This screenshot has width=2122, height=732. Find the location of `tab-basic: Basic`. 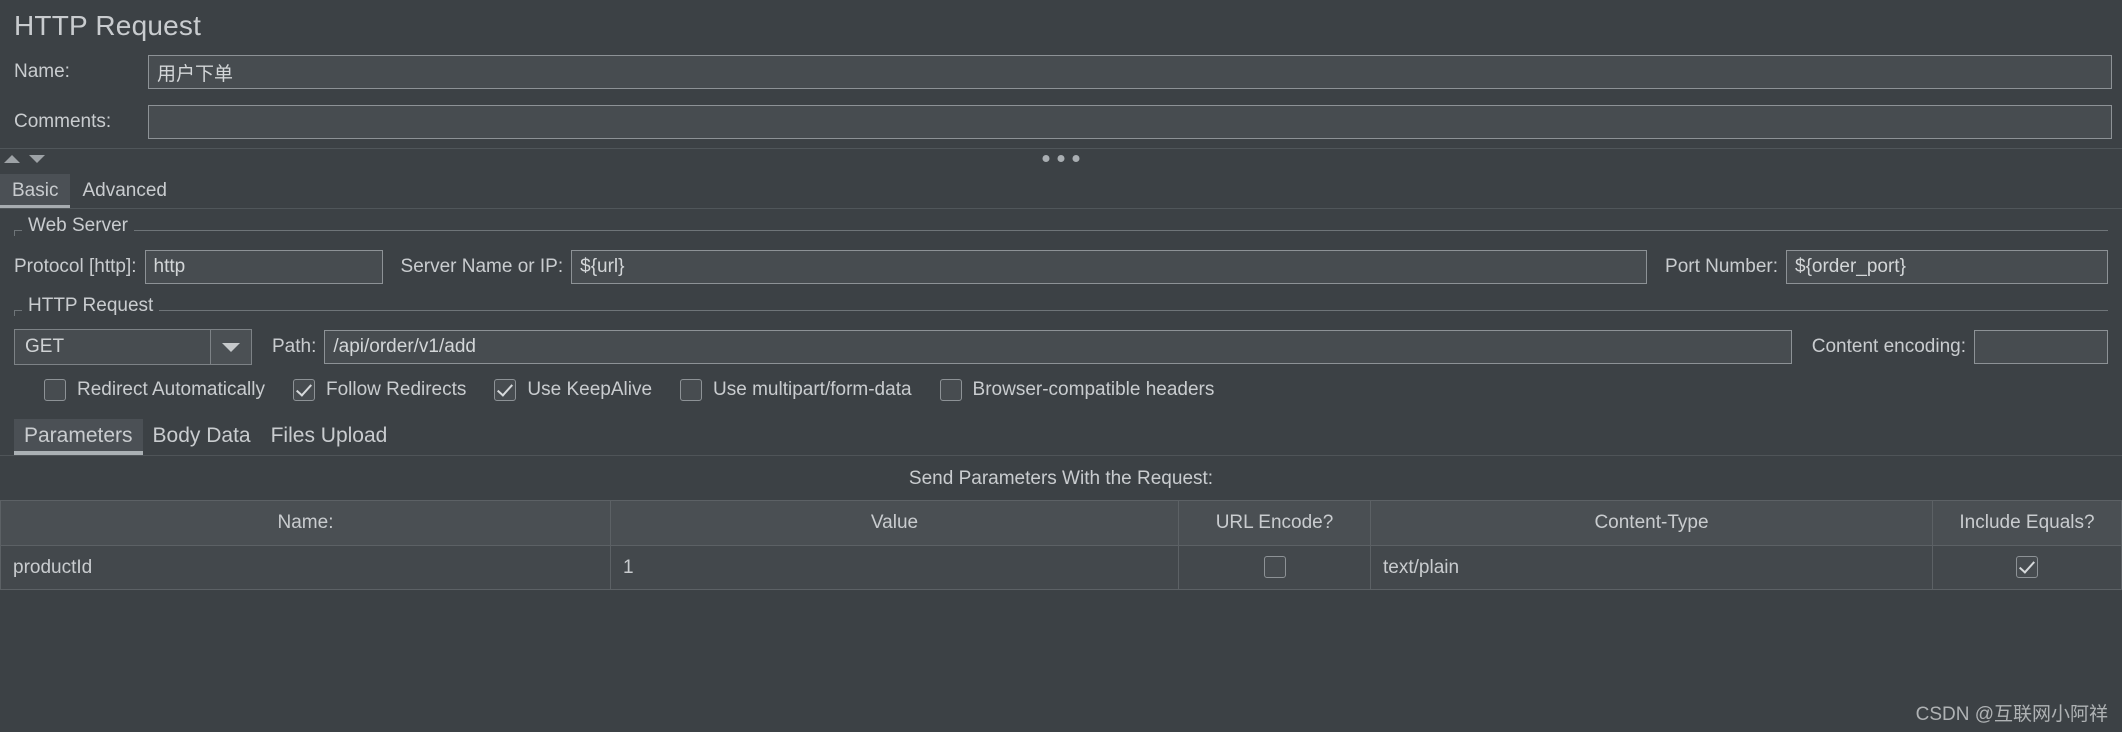

tab-basic: Basic is located at coordinates (35, 191).